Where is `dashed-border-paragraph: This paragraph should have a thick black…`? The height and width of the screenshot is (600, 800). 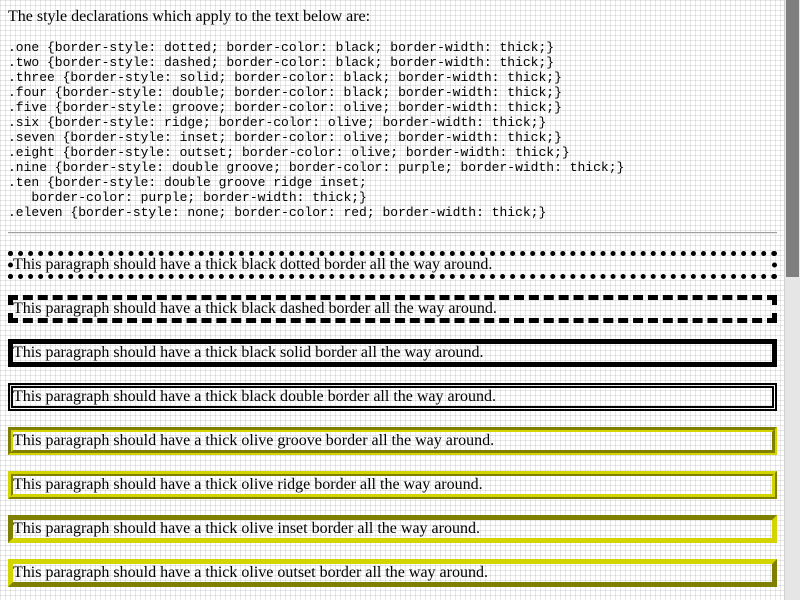
dashed-border-paragraph: This paragraph should have a thick black… is located at coordinates (392, 309).